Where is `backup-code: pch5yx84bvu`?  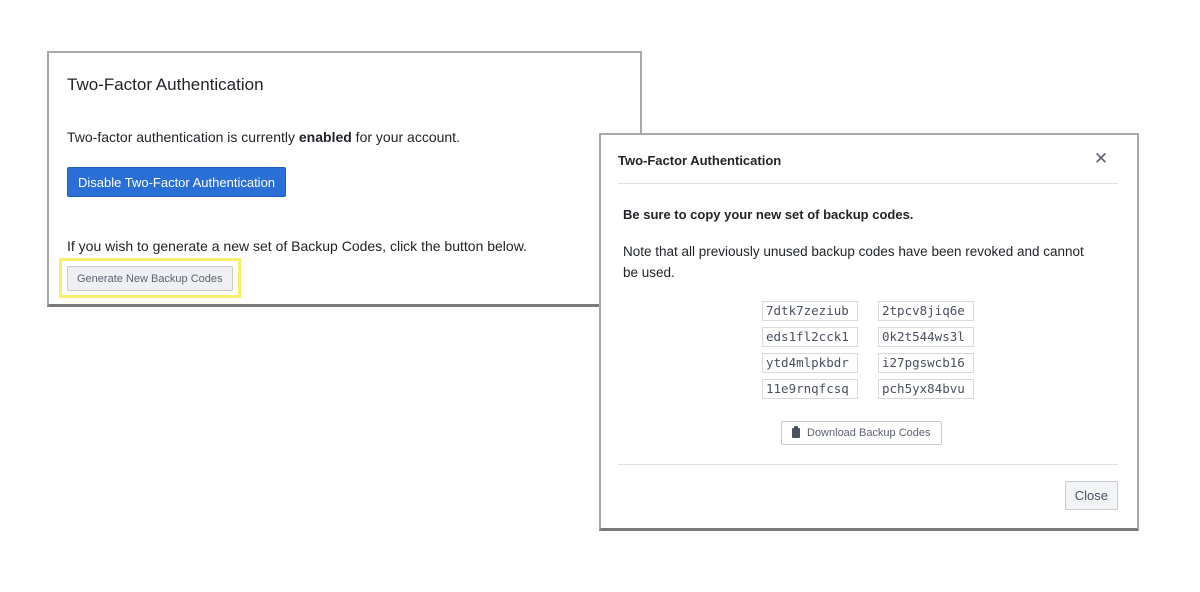 backup-code: pch5yx84bvu is located at coordinates (926, 389).